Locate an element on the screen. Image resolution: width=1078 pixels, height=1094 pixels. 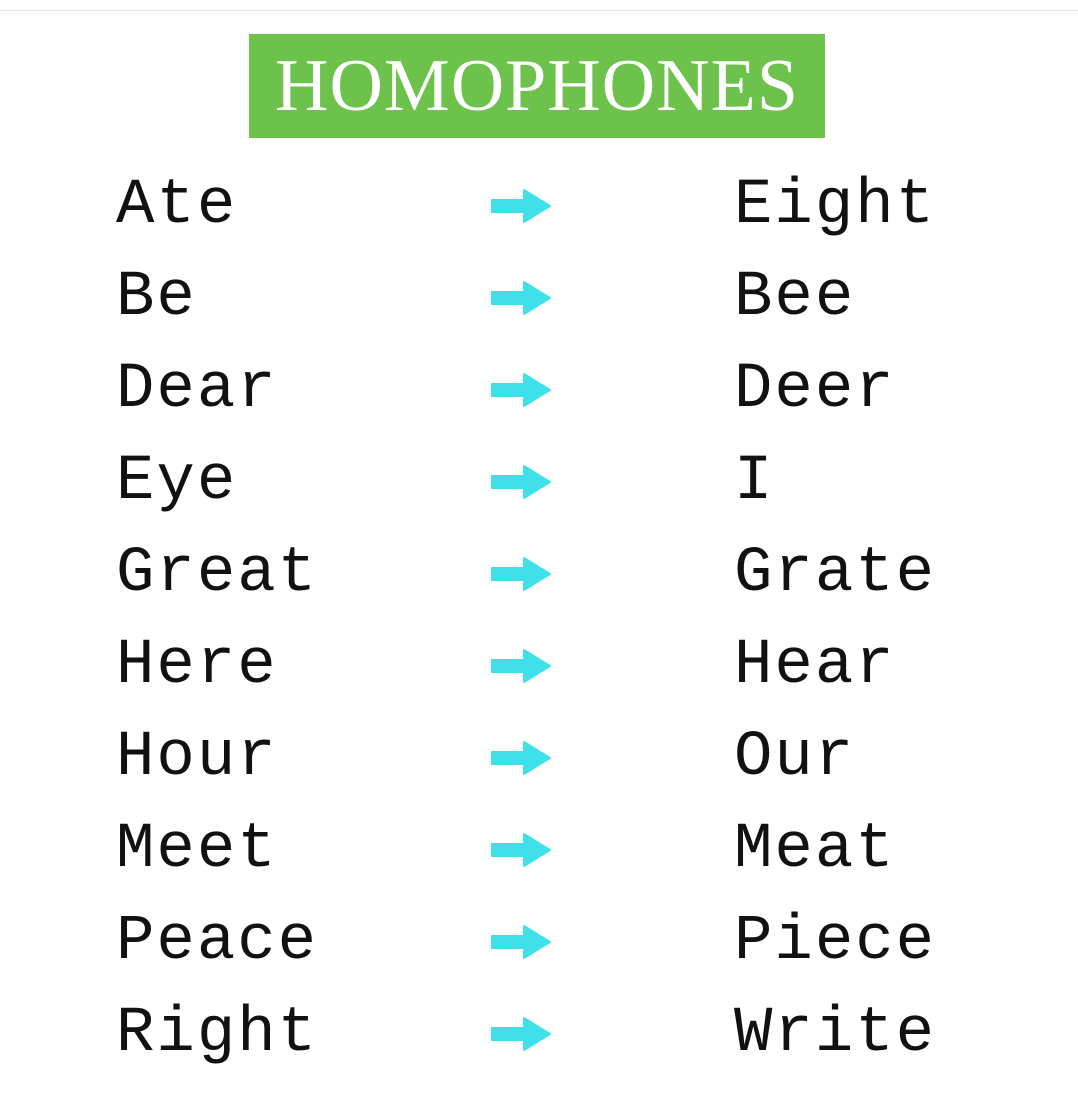
homophone-row: Meet Meat is located at coordinates (539, 850).